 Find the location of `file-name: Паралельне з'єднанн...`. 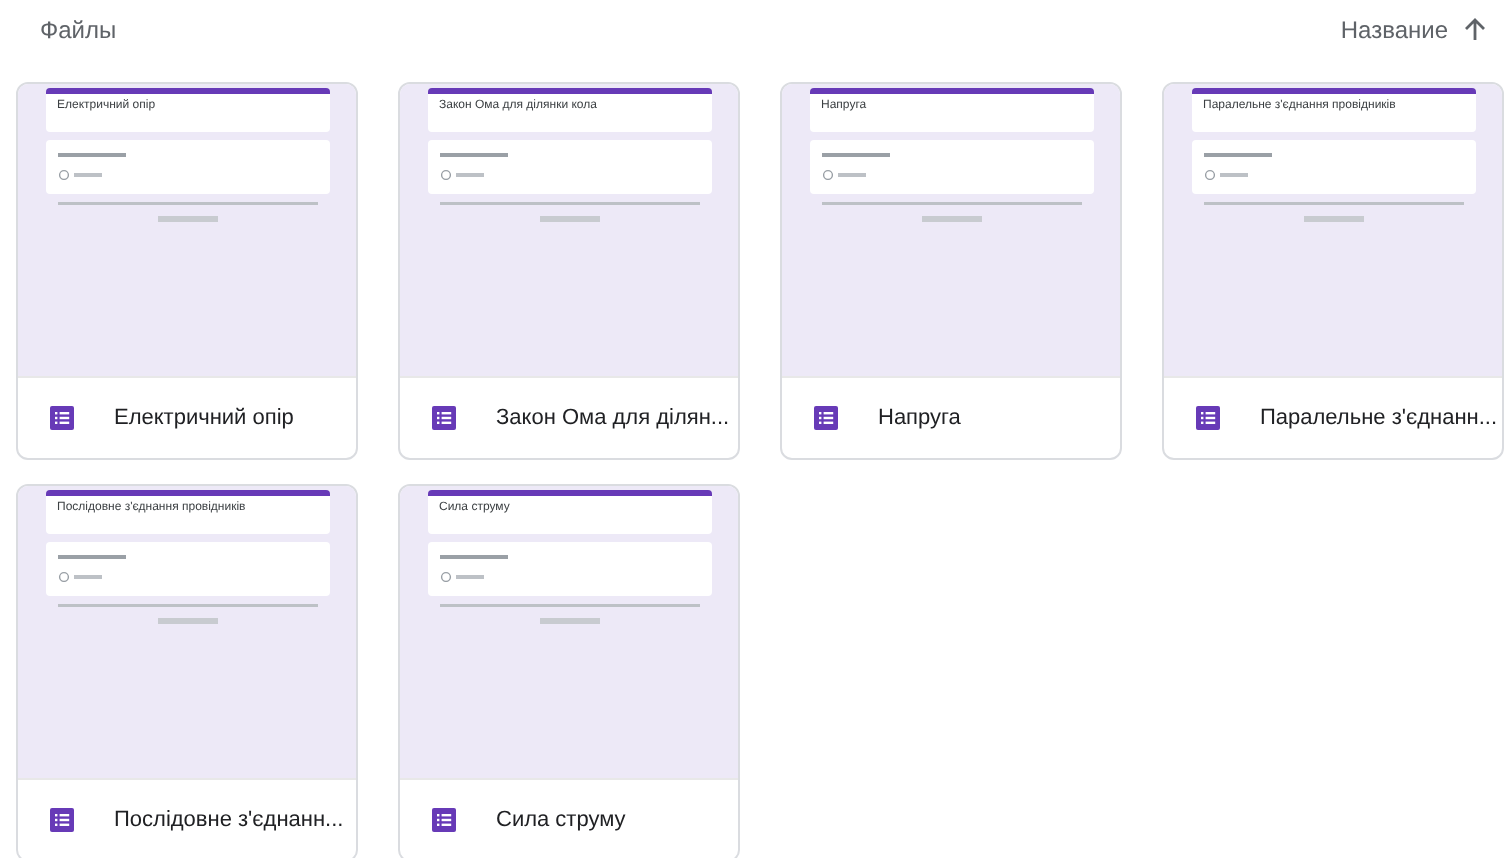

file-name: Паралельне з'єднанн... is located at coordinates (1379, 418).